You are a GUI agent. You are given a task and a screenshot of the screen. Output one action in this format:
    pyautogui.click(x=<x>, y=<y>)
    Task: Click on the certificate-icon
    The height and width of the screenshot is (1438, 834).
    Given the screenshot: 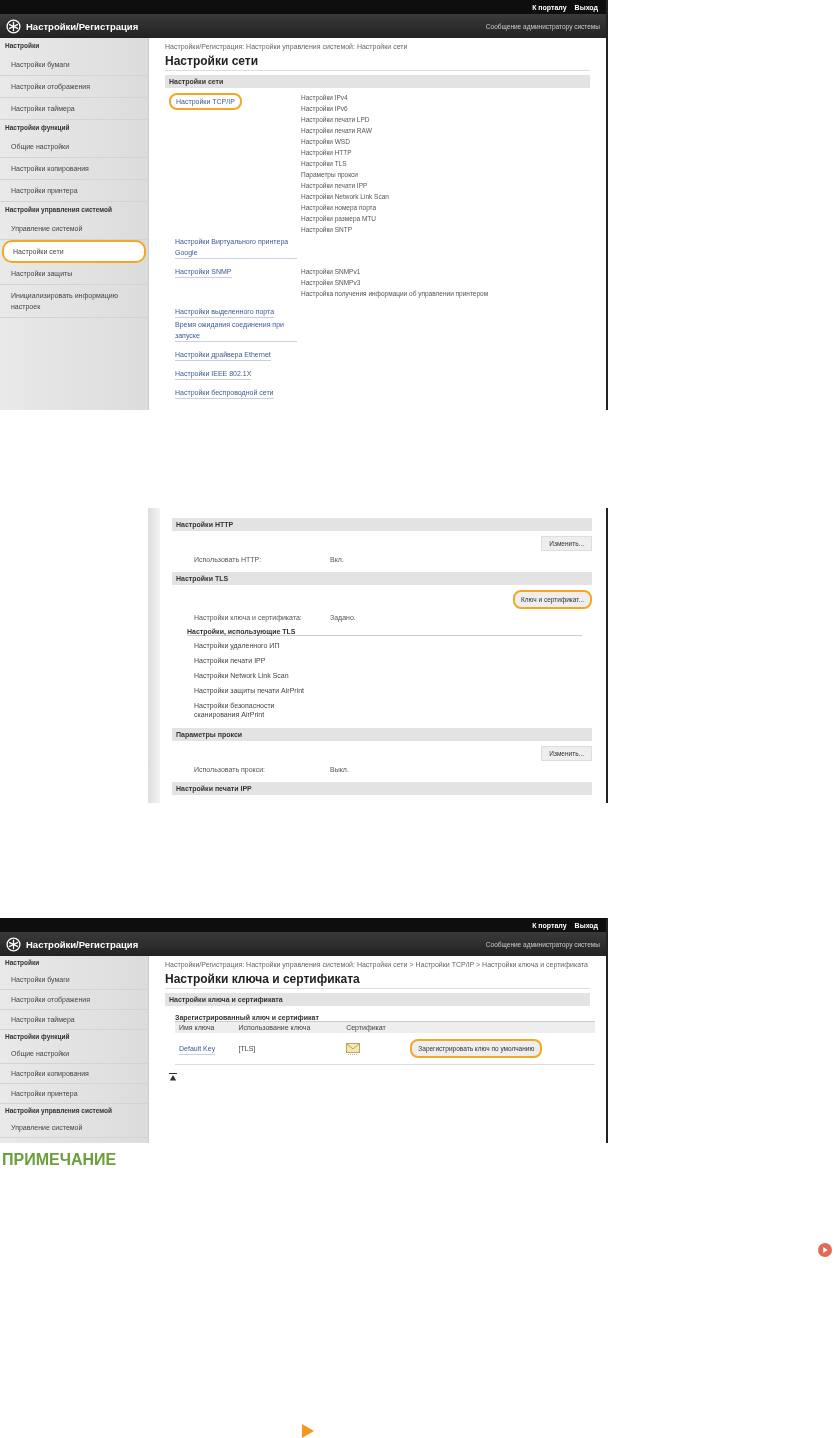 What is the action you would take?
    pyautogui.click(x=353, y=1048)
    